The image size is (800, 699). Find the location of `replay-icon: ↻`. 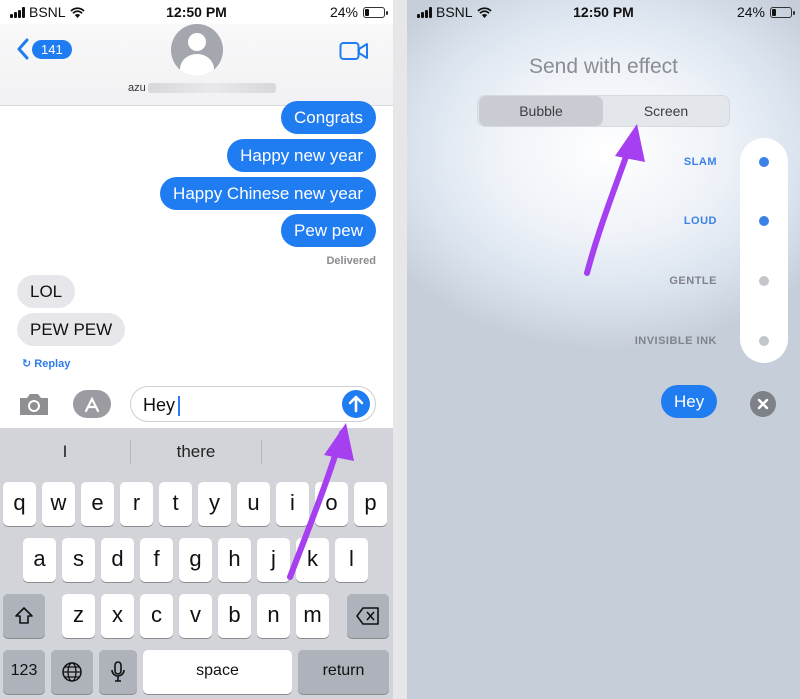

replay-icon: ↻ is located at coordinates (27, 364).